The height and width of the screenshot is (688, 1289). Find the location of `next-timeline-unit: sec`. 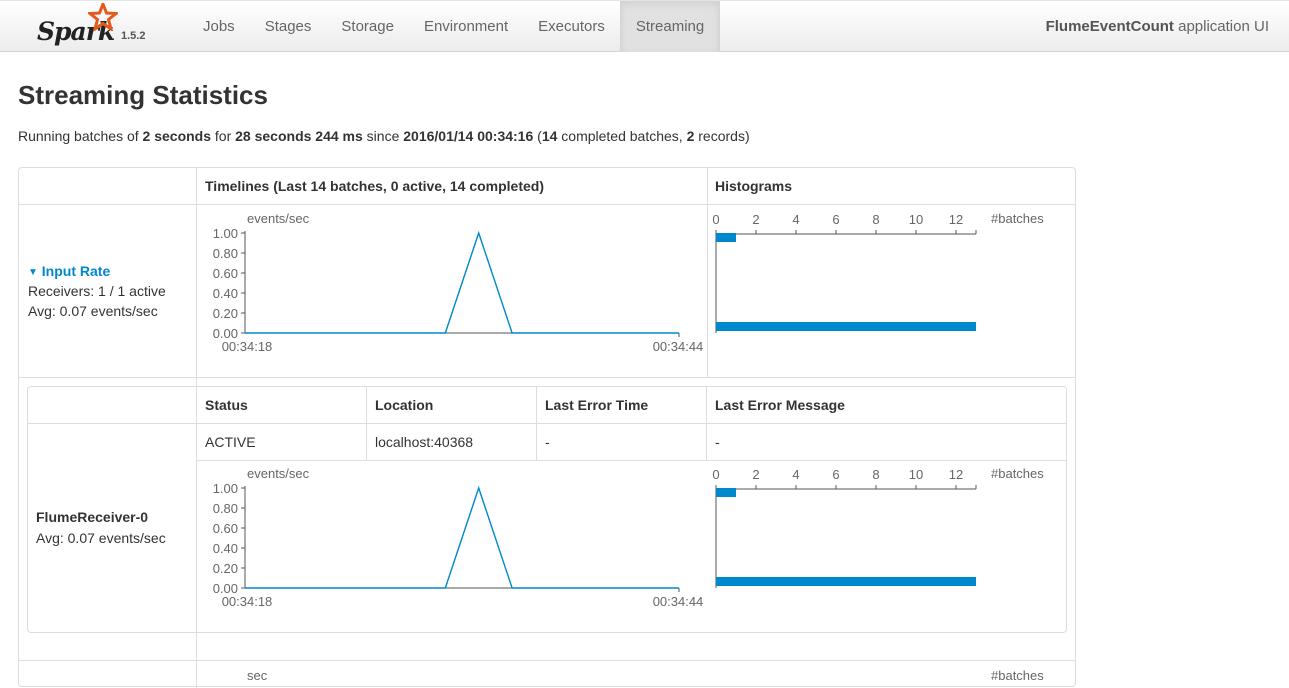

next-timeline-unit: sec is located at coordinates (257, 675).